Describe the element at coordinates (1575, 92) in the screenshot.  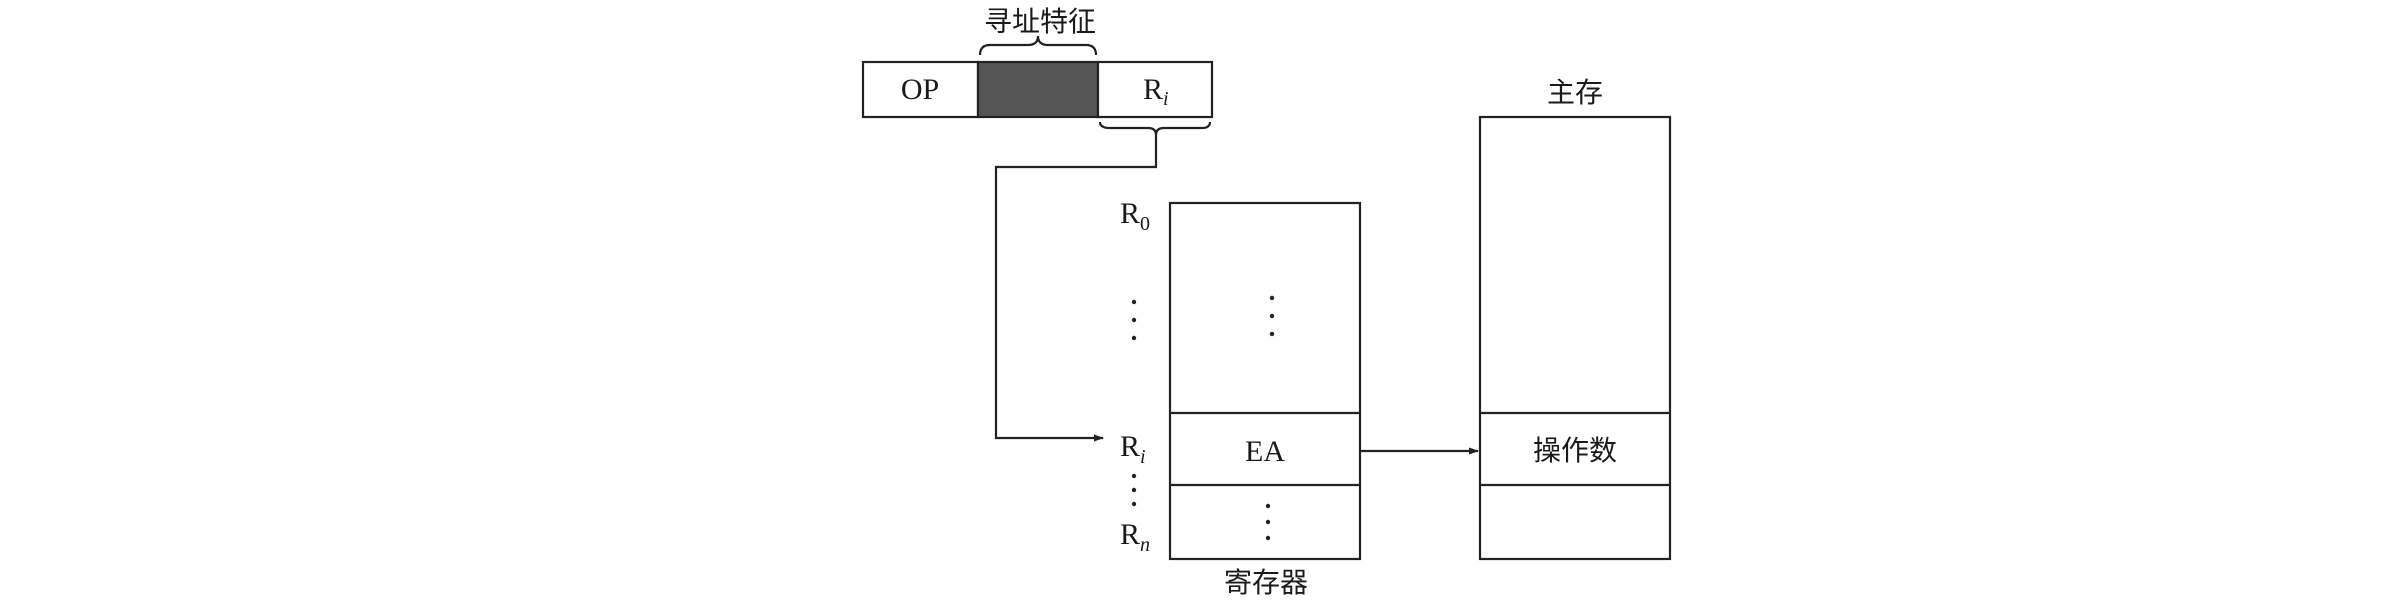
I see `main-memory-title: 主存` at that location.